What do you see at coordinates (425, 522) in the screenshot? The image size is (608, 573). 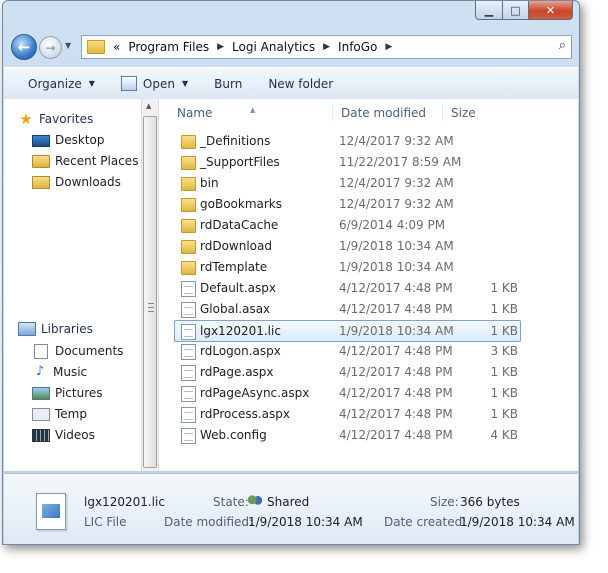 I see `details-created-label: Date created:` at bounding box center [425, 522].